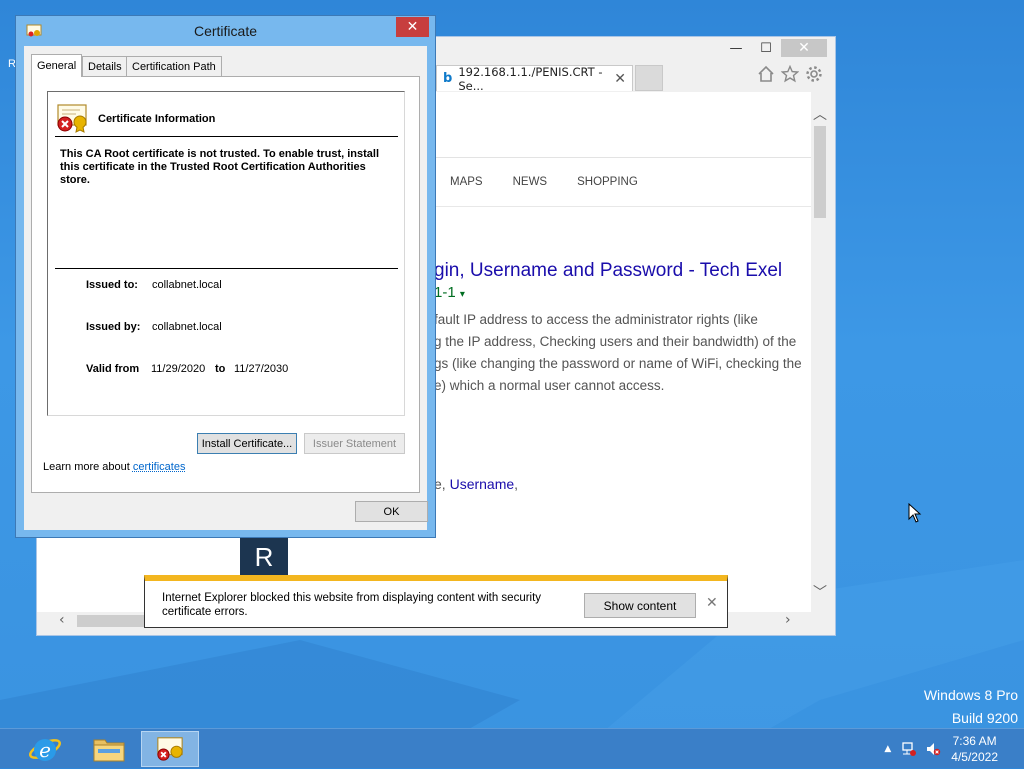  What do you see at coordinates (114, 467) in the screenshot?
I see `learn-more-text: Learn more about certificates` at bounding box center [114, 467].